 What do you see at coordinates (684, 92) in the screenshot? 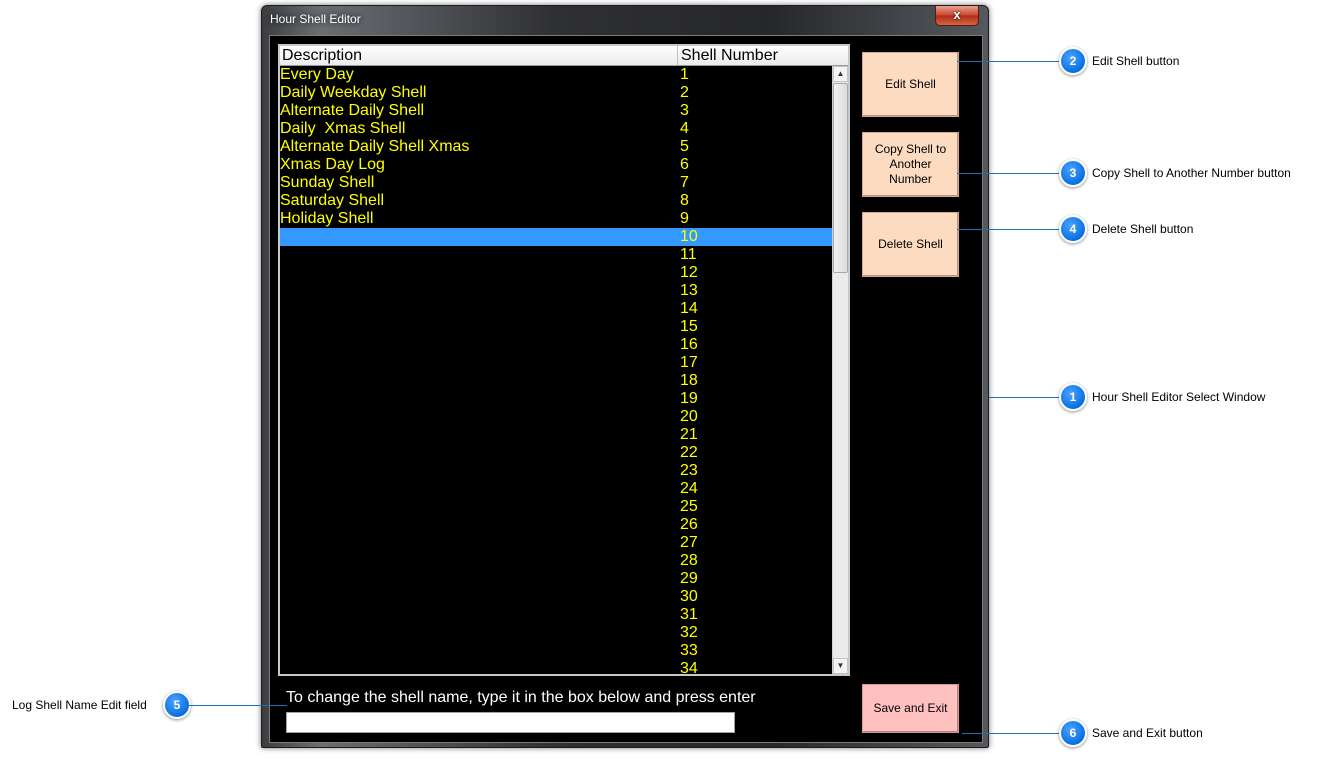
I see `row-shell-number: 2` at bounding box center [684, 92].